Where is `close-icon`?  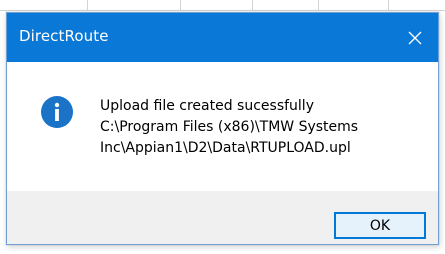
close-icon is located at coordinates (415, 37).